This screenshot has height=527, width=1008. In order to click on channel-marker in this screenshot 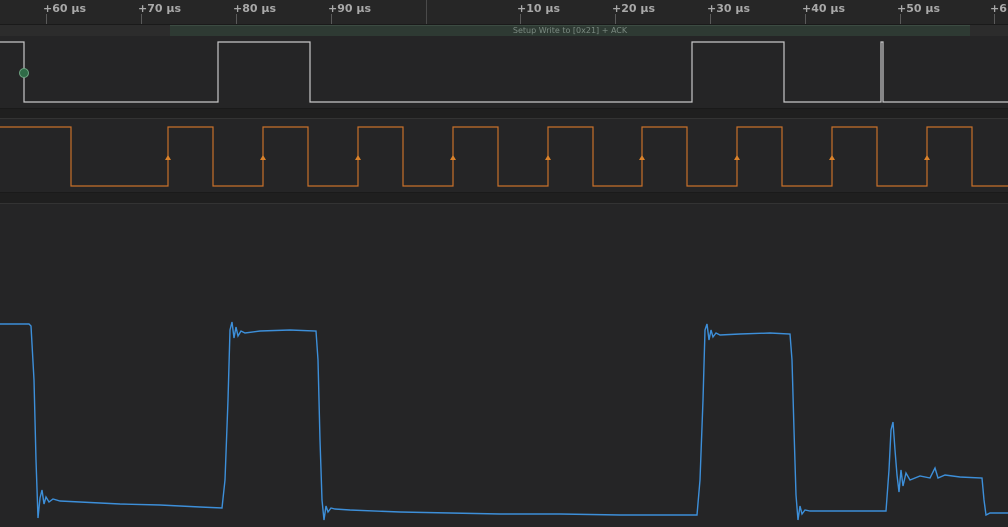, I will do `click(24, 73)`.